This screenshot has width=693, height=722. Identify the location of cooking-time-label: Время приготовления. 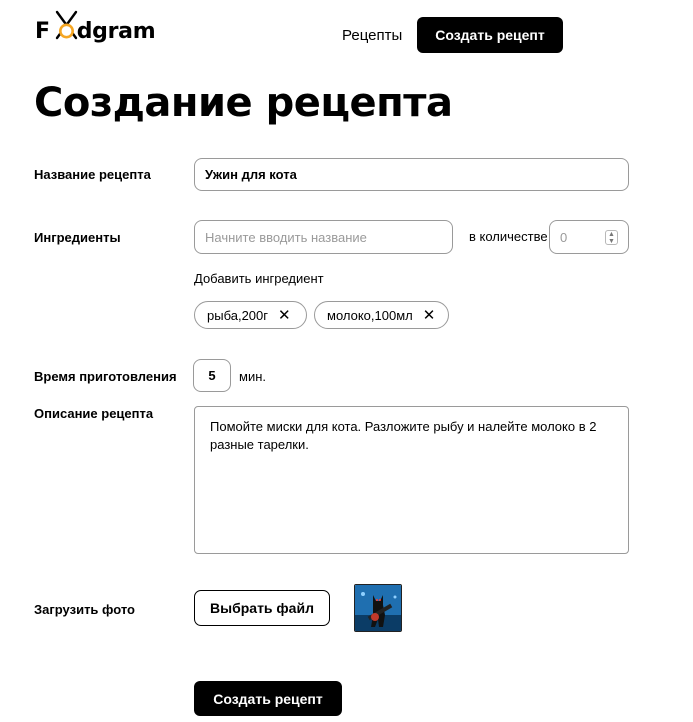
(105, 376).